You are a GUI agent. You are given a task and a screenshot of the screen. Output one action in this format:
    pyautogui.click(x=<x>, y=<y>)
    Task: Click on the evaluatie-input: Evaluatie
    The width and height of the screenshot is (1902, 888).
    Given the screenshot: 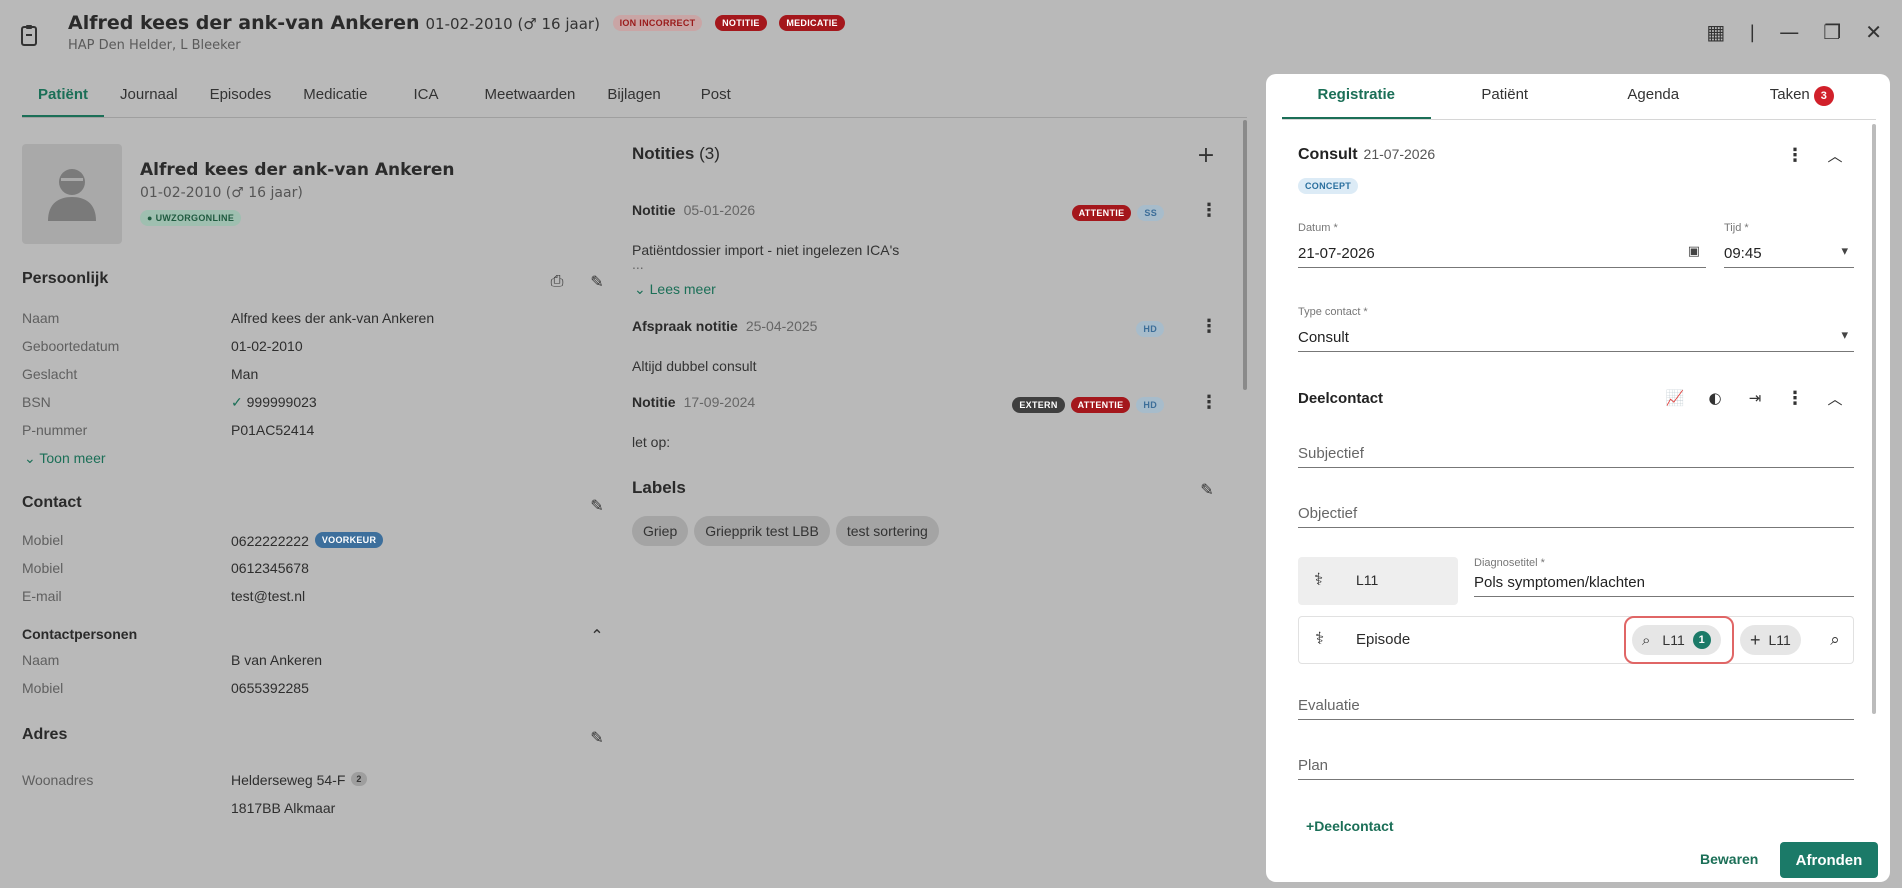 What is the action you would take?
    pyautogui.click(x=1576, y=704)
    